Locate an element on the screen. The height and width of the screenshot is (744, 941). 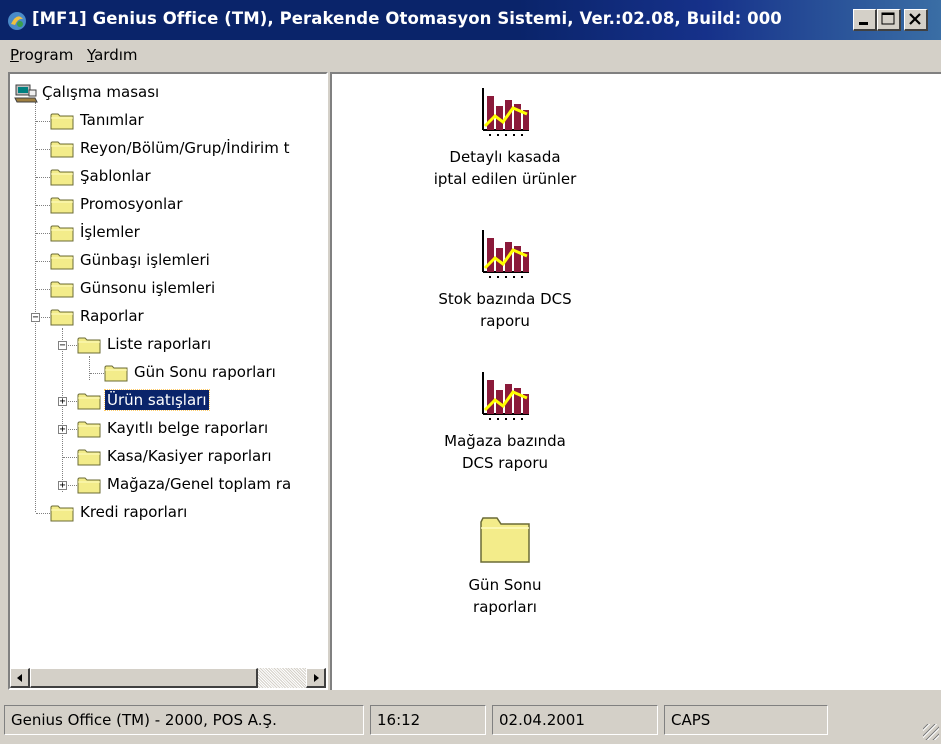
horizontal-scrollbar is located at coordinates (168, 678).